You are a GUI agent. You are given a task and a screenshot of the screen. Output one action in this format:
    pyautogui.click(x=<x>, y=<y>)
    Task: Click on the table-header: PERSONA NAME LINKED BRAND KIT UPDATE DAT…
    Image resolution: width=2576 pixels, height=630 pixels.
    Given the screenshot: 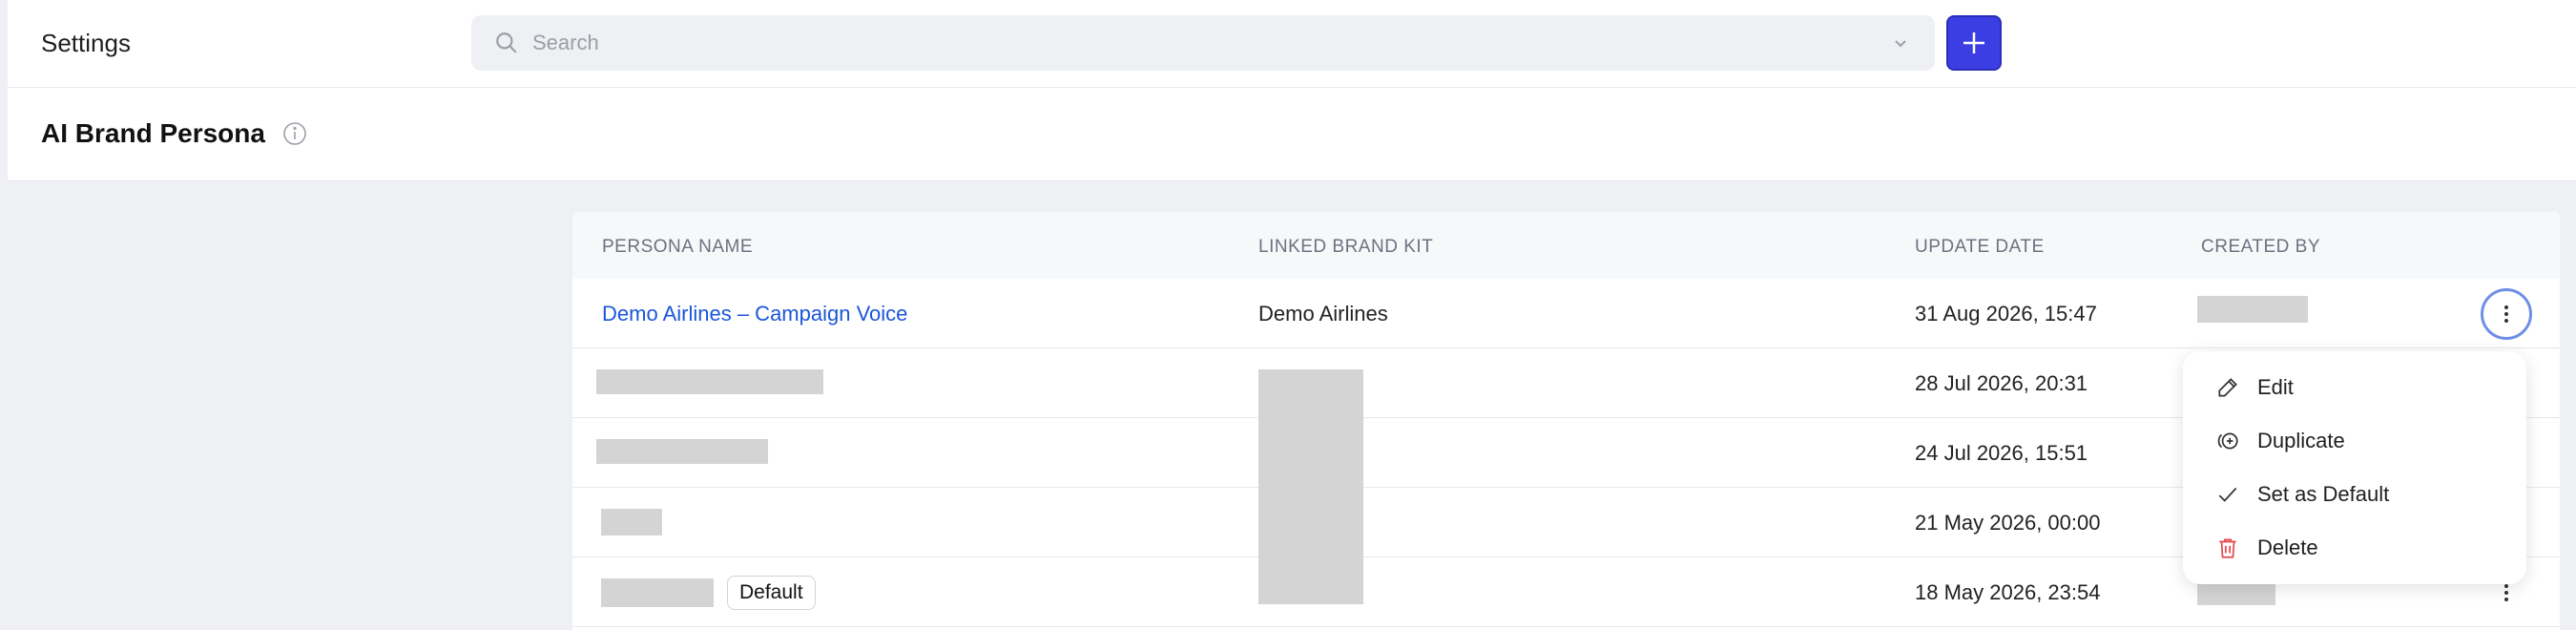 What is the action you would take?
    pyautogui.click(x=1566, y=246)
    